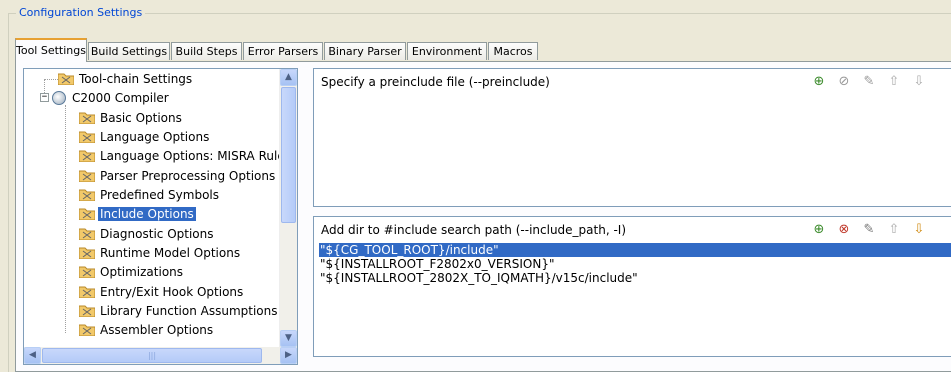  Describe the element at coordinates (136, 79) in the screenshot. I see `tree-item-label: Tool-chain Settings` at that location.